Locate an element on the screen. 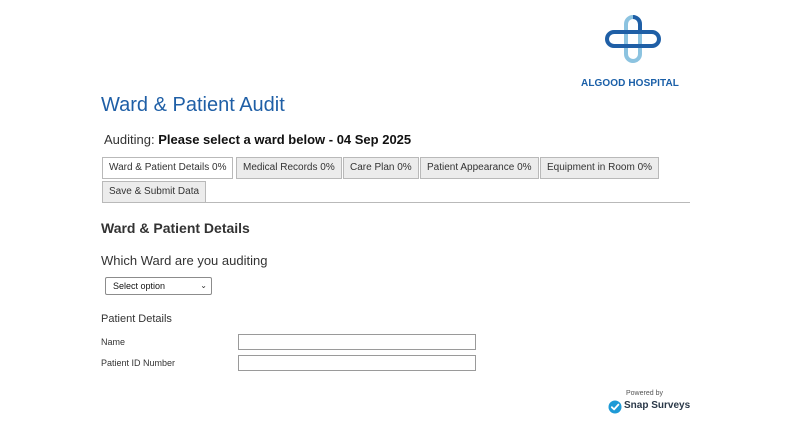 This screenshot has height=445, width=790. tab-patient-appearance: Patient Appearance 0% is located at coordinates (479, 168).